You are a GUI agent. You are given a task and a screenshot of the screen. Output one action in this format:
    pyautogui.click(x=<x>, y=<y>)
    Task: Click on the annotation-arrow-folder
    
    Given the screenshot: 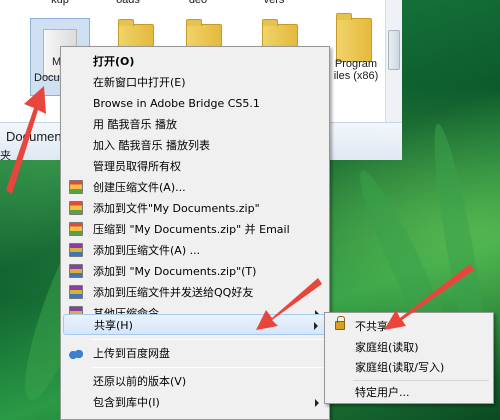 What is the action you would take?
    pyautogui.click(x=26, y=140)
    